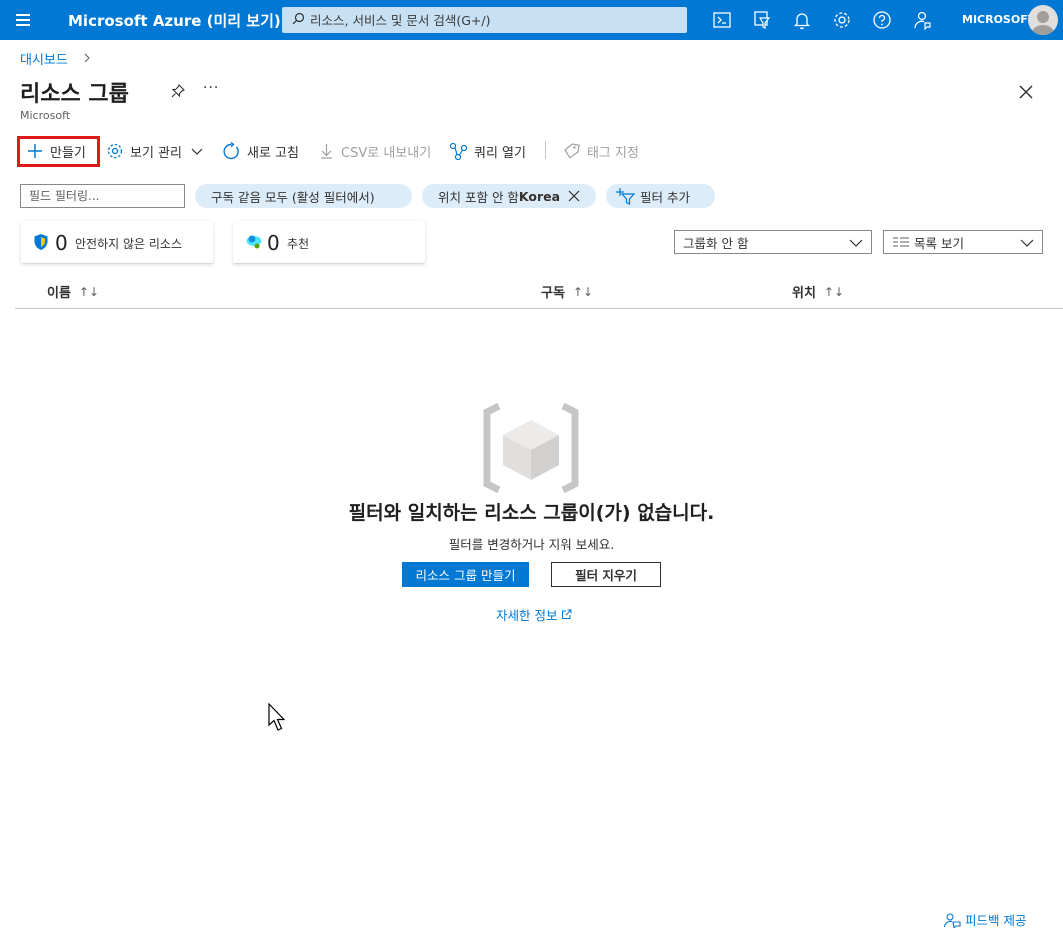 This screenshot has height=951, width=1063. Describe the element at coordinates (44, 58) in the screenshot. I see `breadcrumb-dashboard: 대시보드` at that location.